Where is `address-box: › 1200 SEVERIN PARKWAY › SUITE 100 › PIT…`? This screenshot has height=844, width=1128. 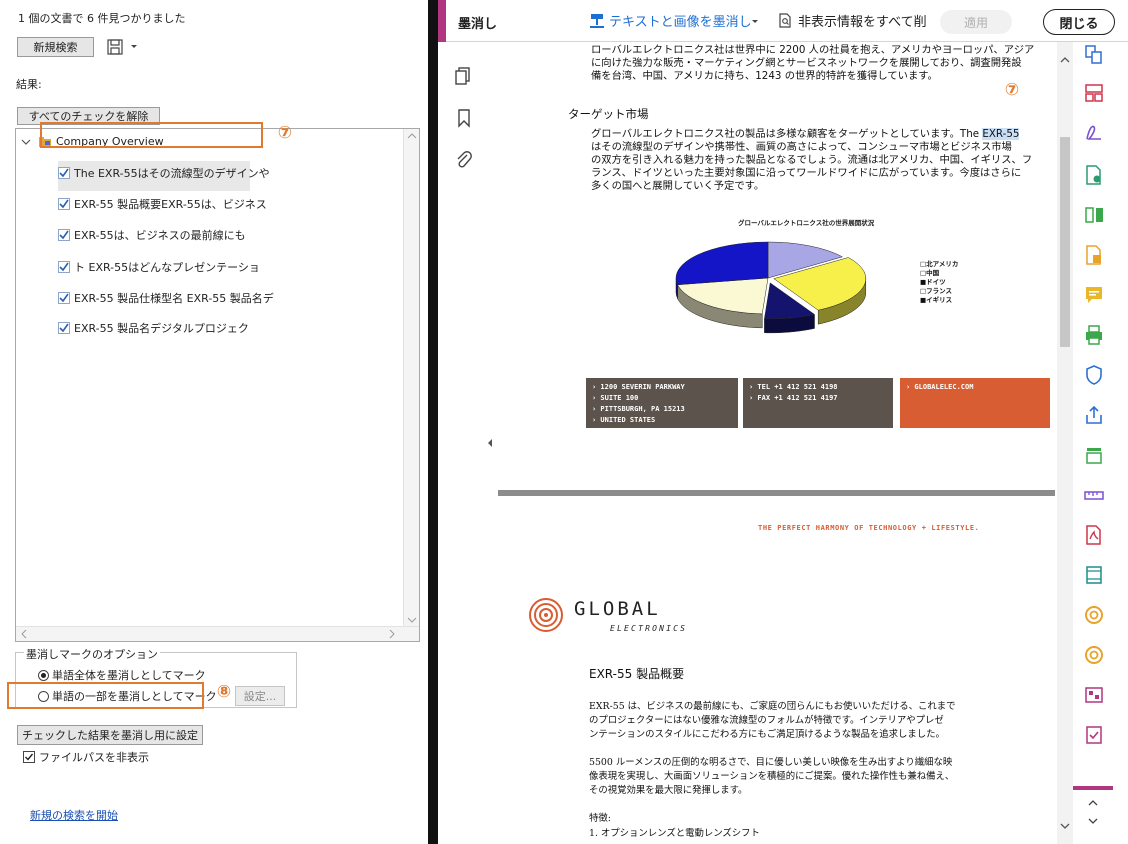
address-box: › 1200 SEVERIN PARKWAY › SUITE 100 › PIT… is located at coordinates (662, 403).